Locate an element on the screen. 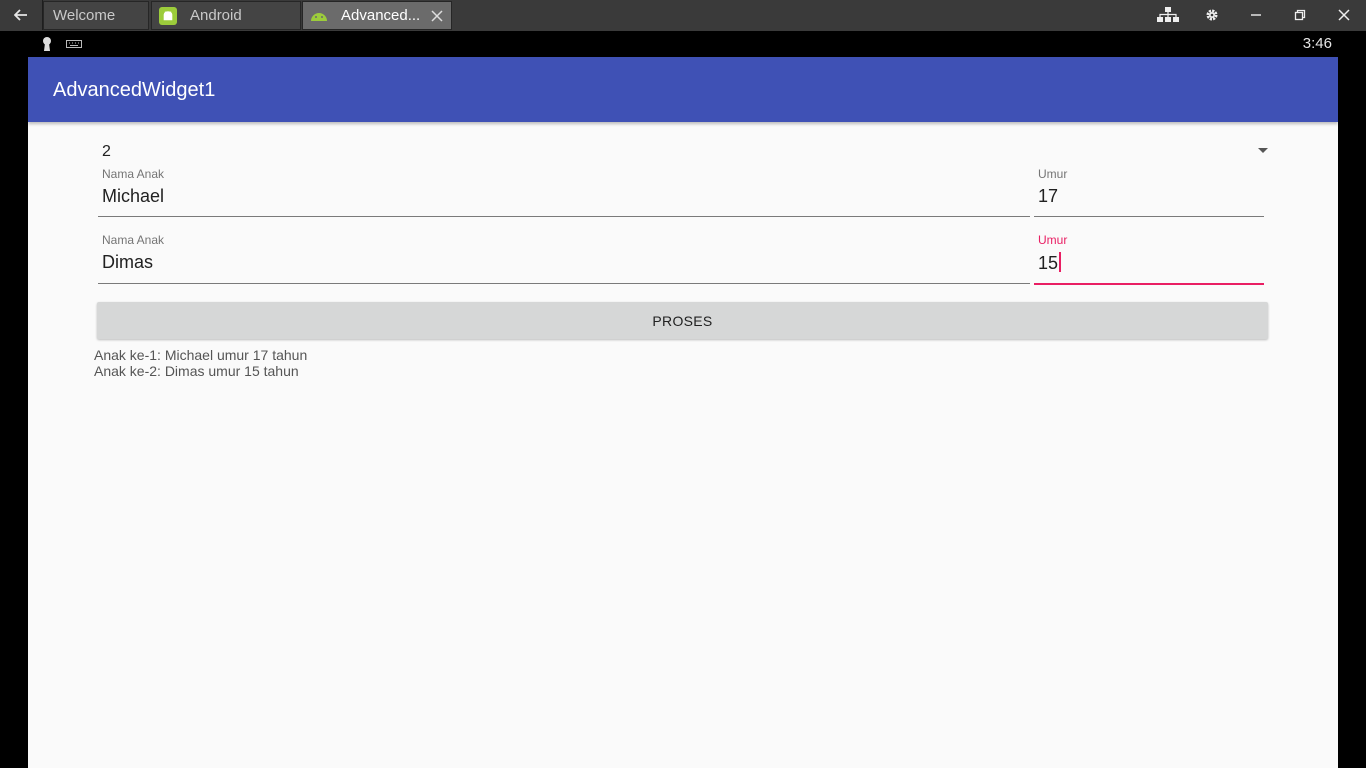  android-icon is located at coordinates (168, 15).